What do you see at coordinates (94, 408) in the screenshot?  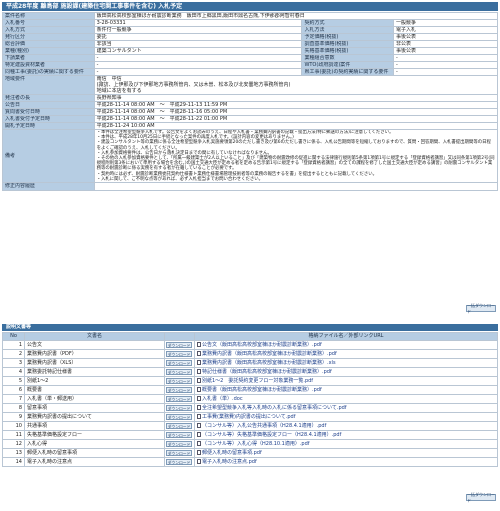 I see `file-name: 留意事項` at bounding box center [94, 408].